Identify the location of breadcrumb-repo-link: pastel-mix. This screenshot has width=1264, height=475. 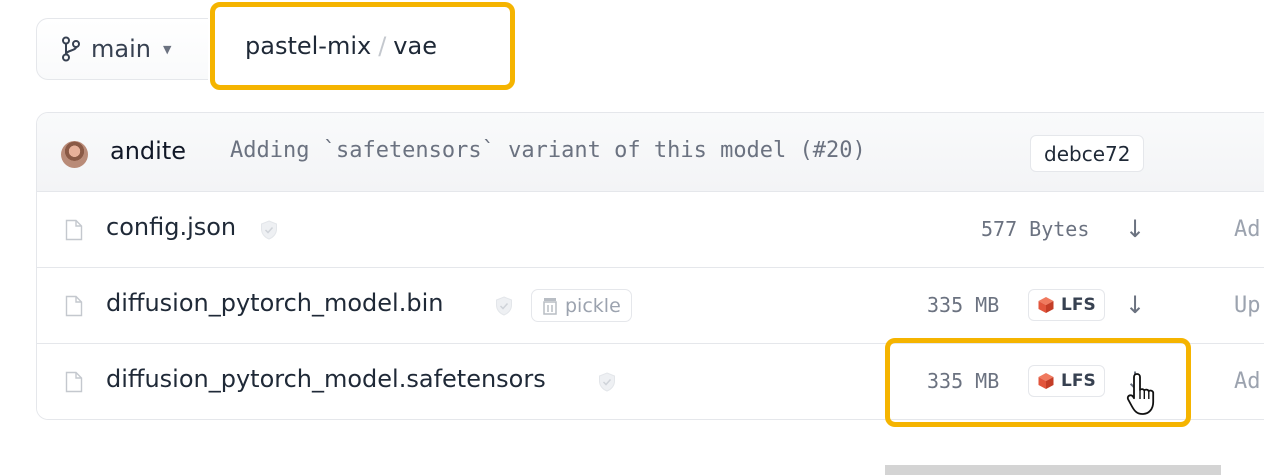
(308, 46).